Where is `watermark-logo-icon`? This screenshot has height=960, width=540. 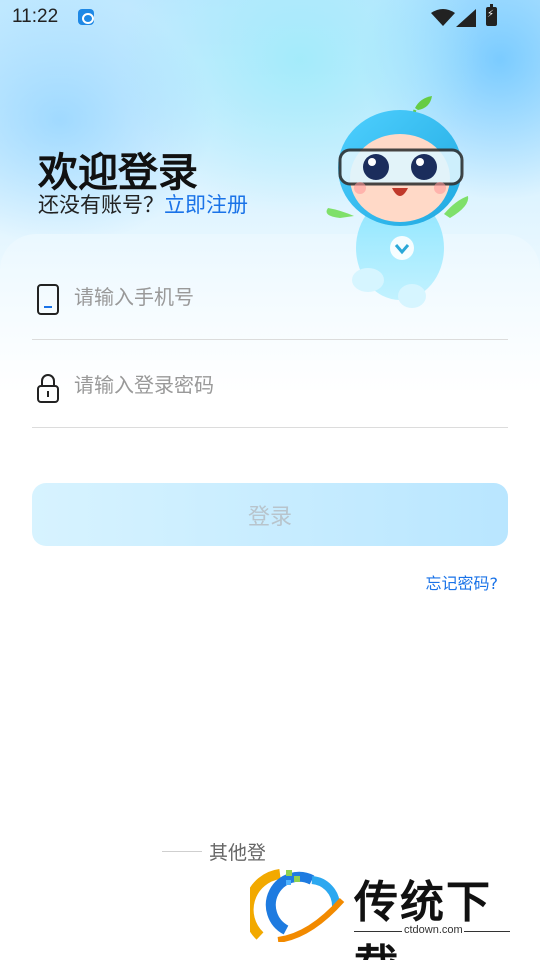
watermark-logo-icon is located at coordinates (297, 905).